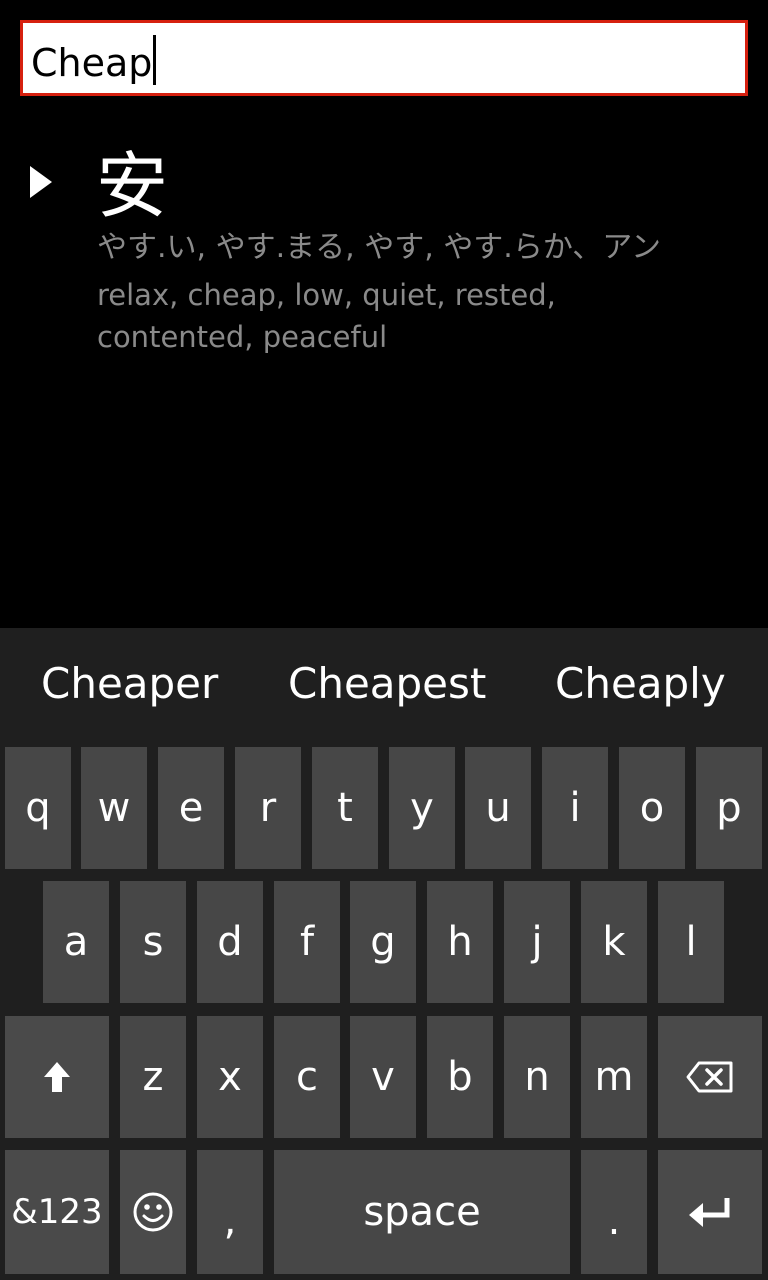 Image resolution: width=768 pixels, height=1280 pixels. Describe the element at coordinates (387, 684) in the screenshot. I see `suggestion-2: Cheapest` at that location.